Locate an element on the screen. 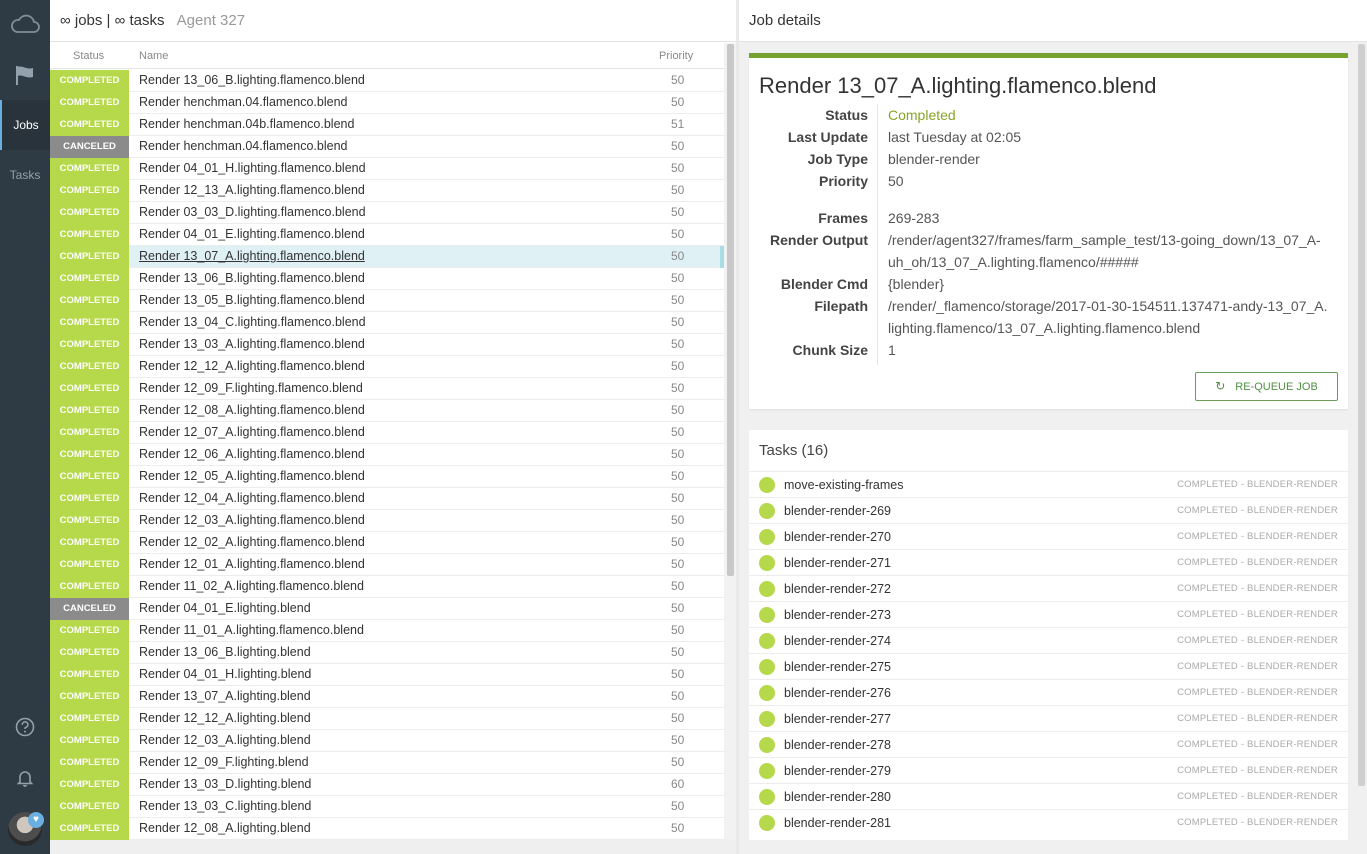 The height and width of the screenshot is (854, 1367). task-name: blender-render-274 is located at coordinates (837, 641).